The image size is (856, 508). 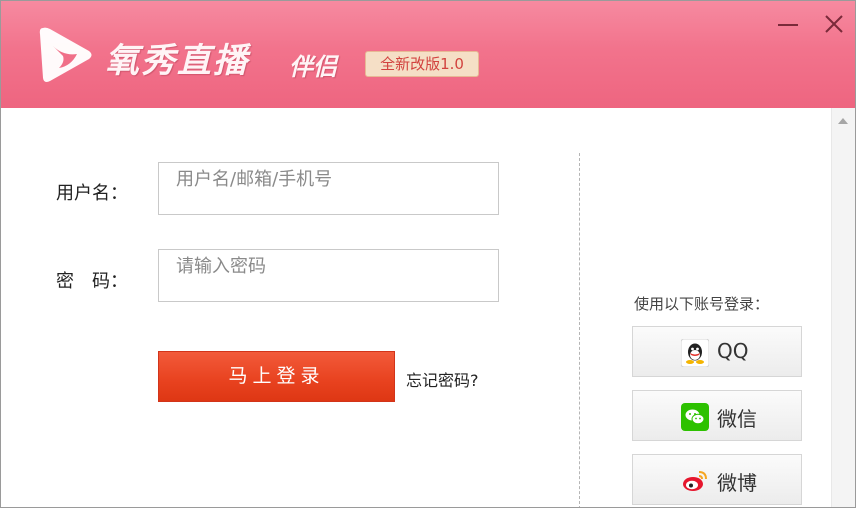 What do you see at coordinates (422, 64) in the screenshot?
I see `version-badge: 全新改版1.0` at bounding box center [422, 64].